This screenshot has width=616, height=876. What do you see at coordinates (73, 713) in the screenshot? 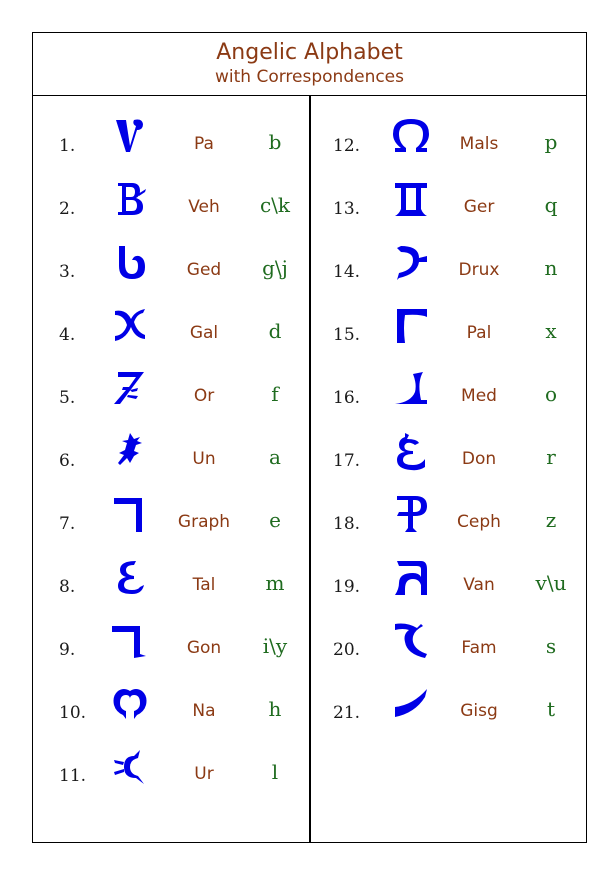
I see `letter-number: 10.` at bounding box center [73, 713].